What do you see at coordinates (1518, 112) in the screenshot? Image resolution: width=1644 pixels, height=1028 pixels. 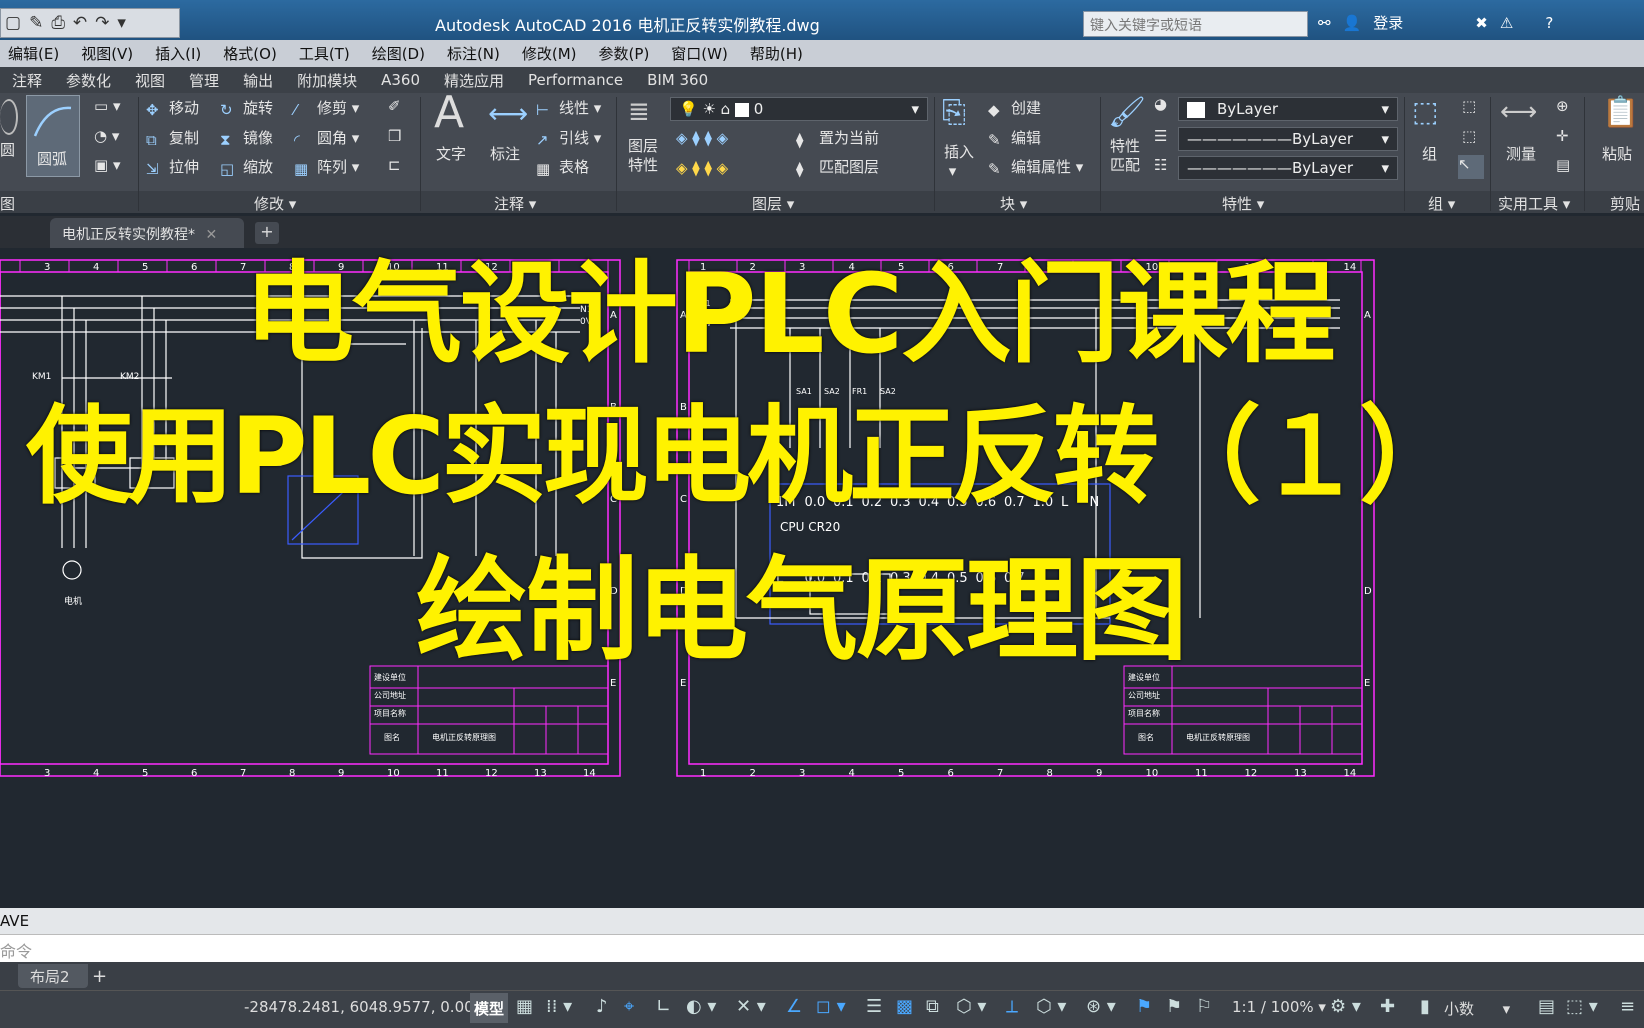 I see `measure-icon: ⟷` at bounding box center [1518, 112].